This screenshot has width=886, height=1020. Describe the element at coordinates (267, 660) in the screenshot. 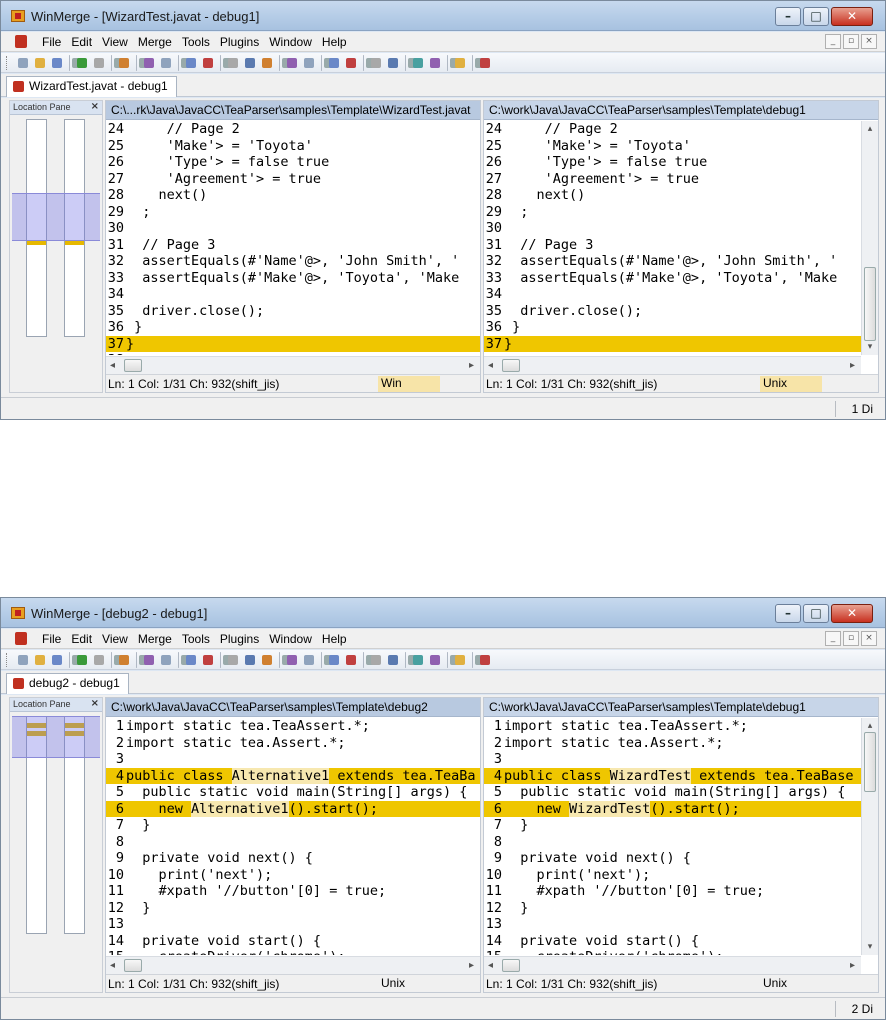

I see `copy-all-icon` at that location.